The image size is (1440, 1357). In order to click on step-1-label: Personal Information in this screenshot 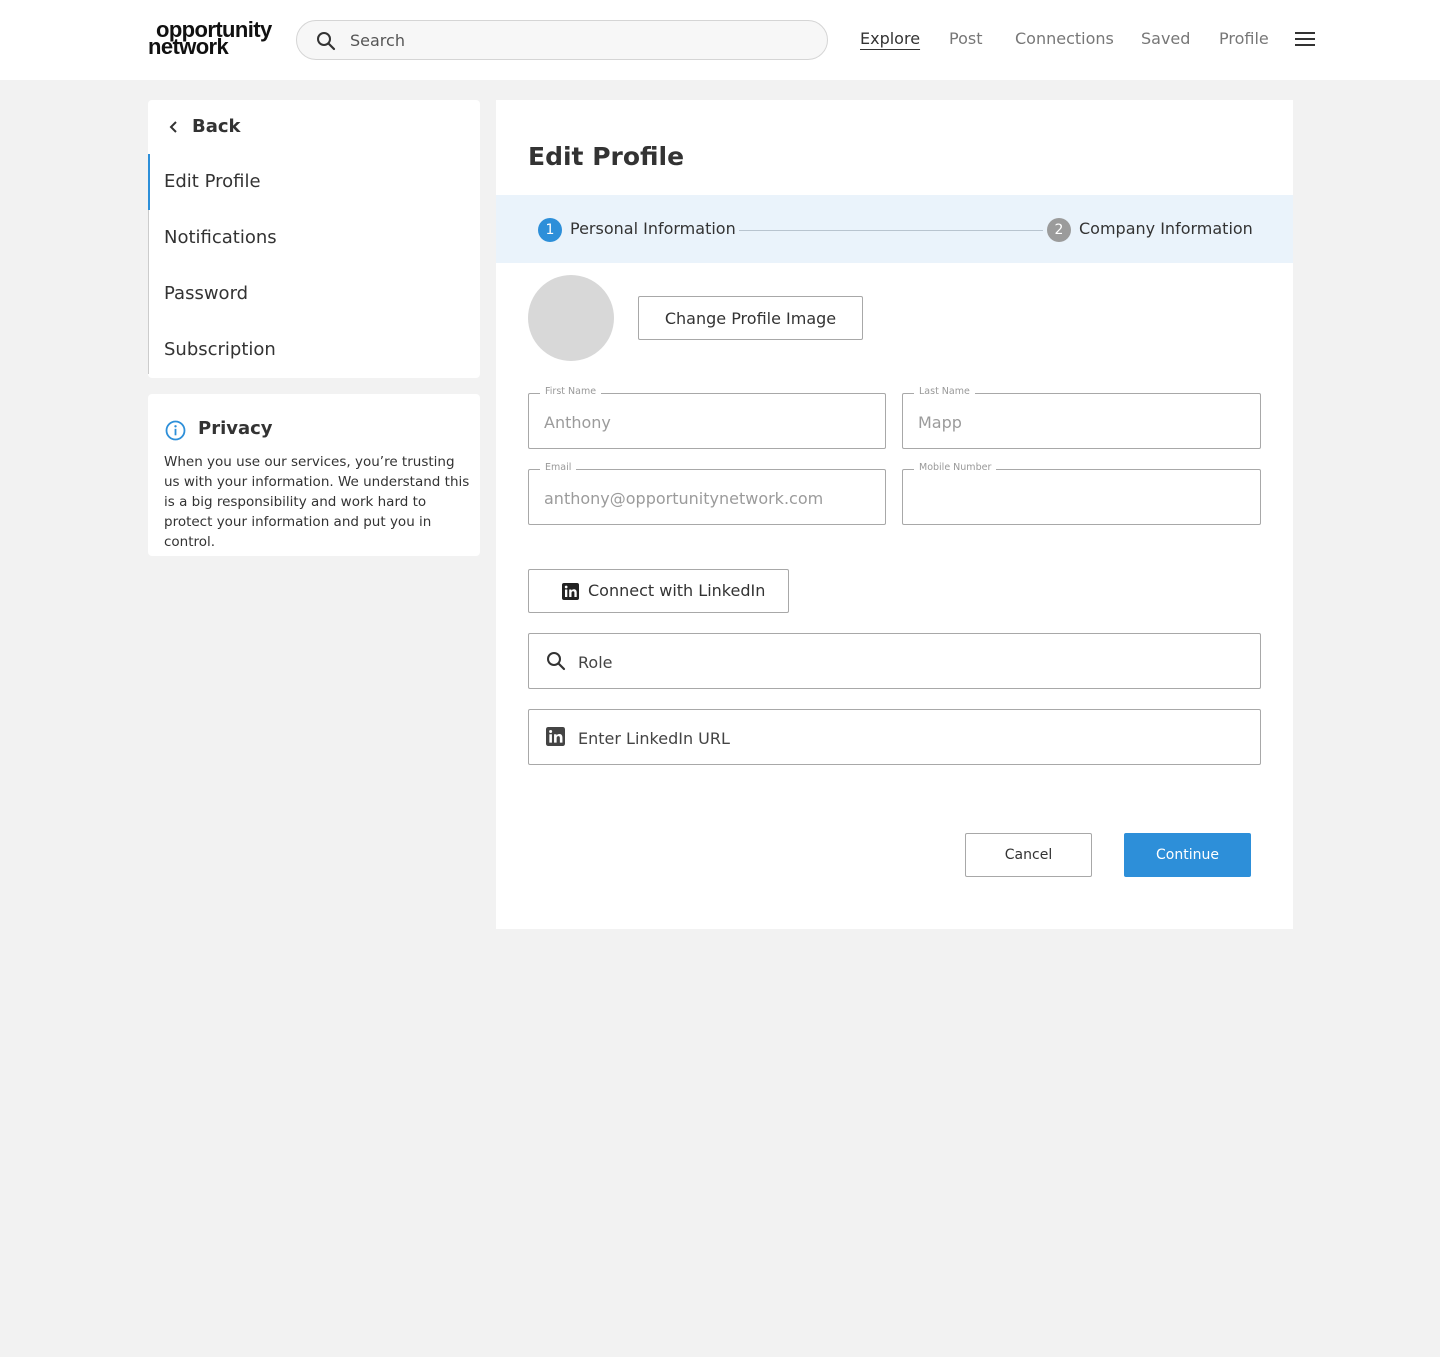, I will do `click(653, 228)`.